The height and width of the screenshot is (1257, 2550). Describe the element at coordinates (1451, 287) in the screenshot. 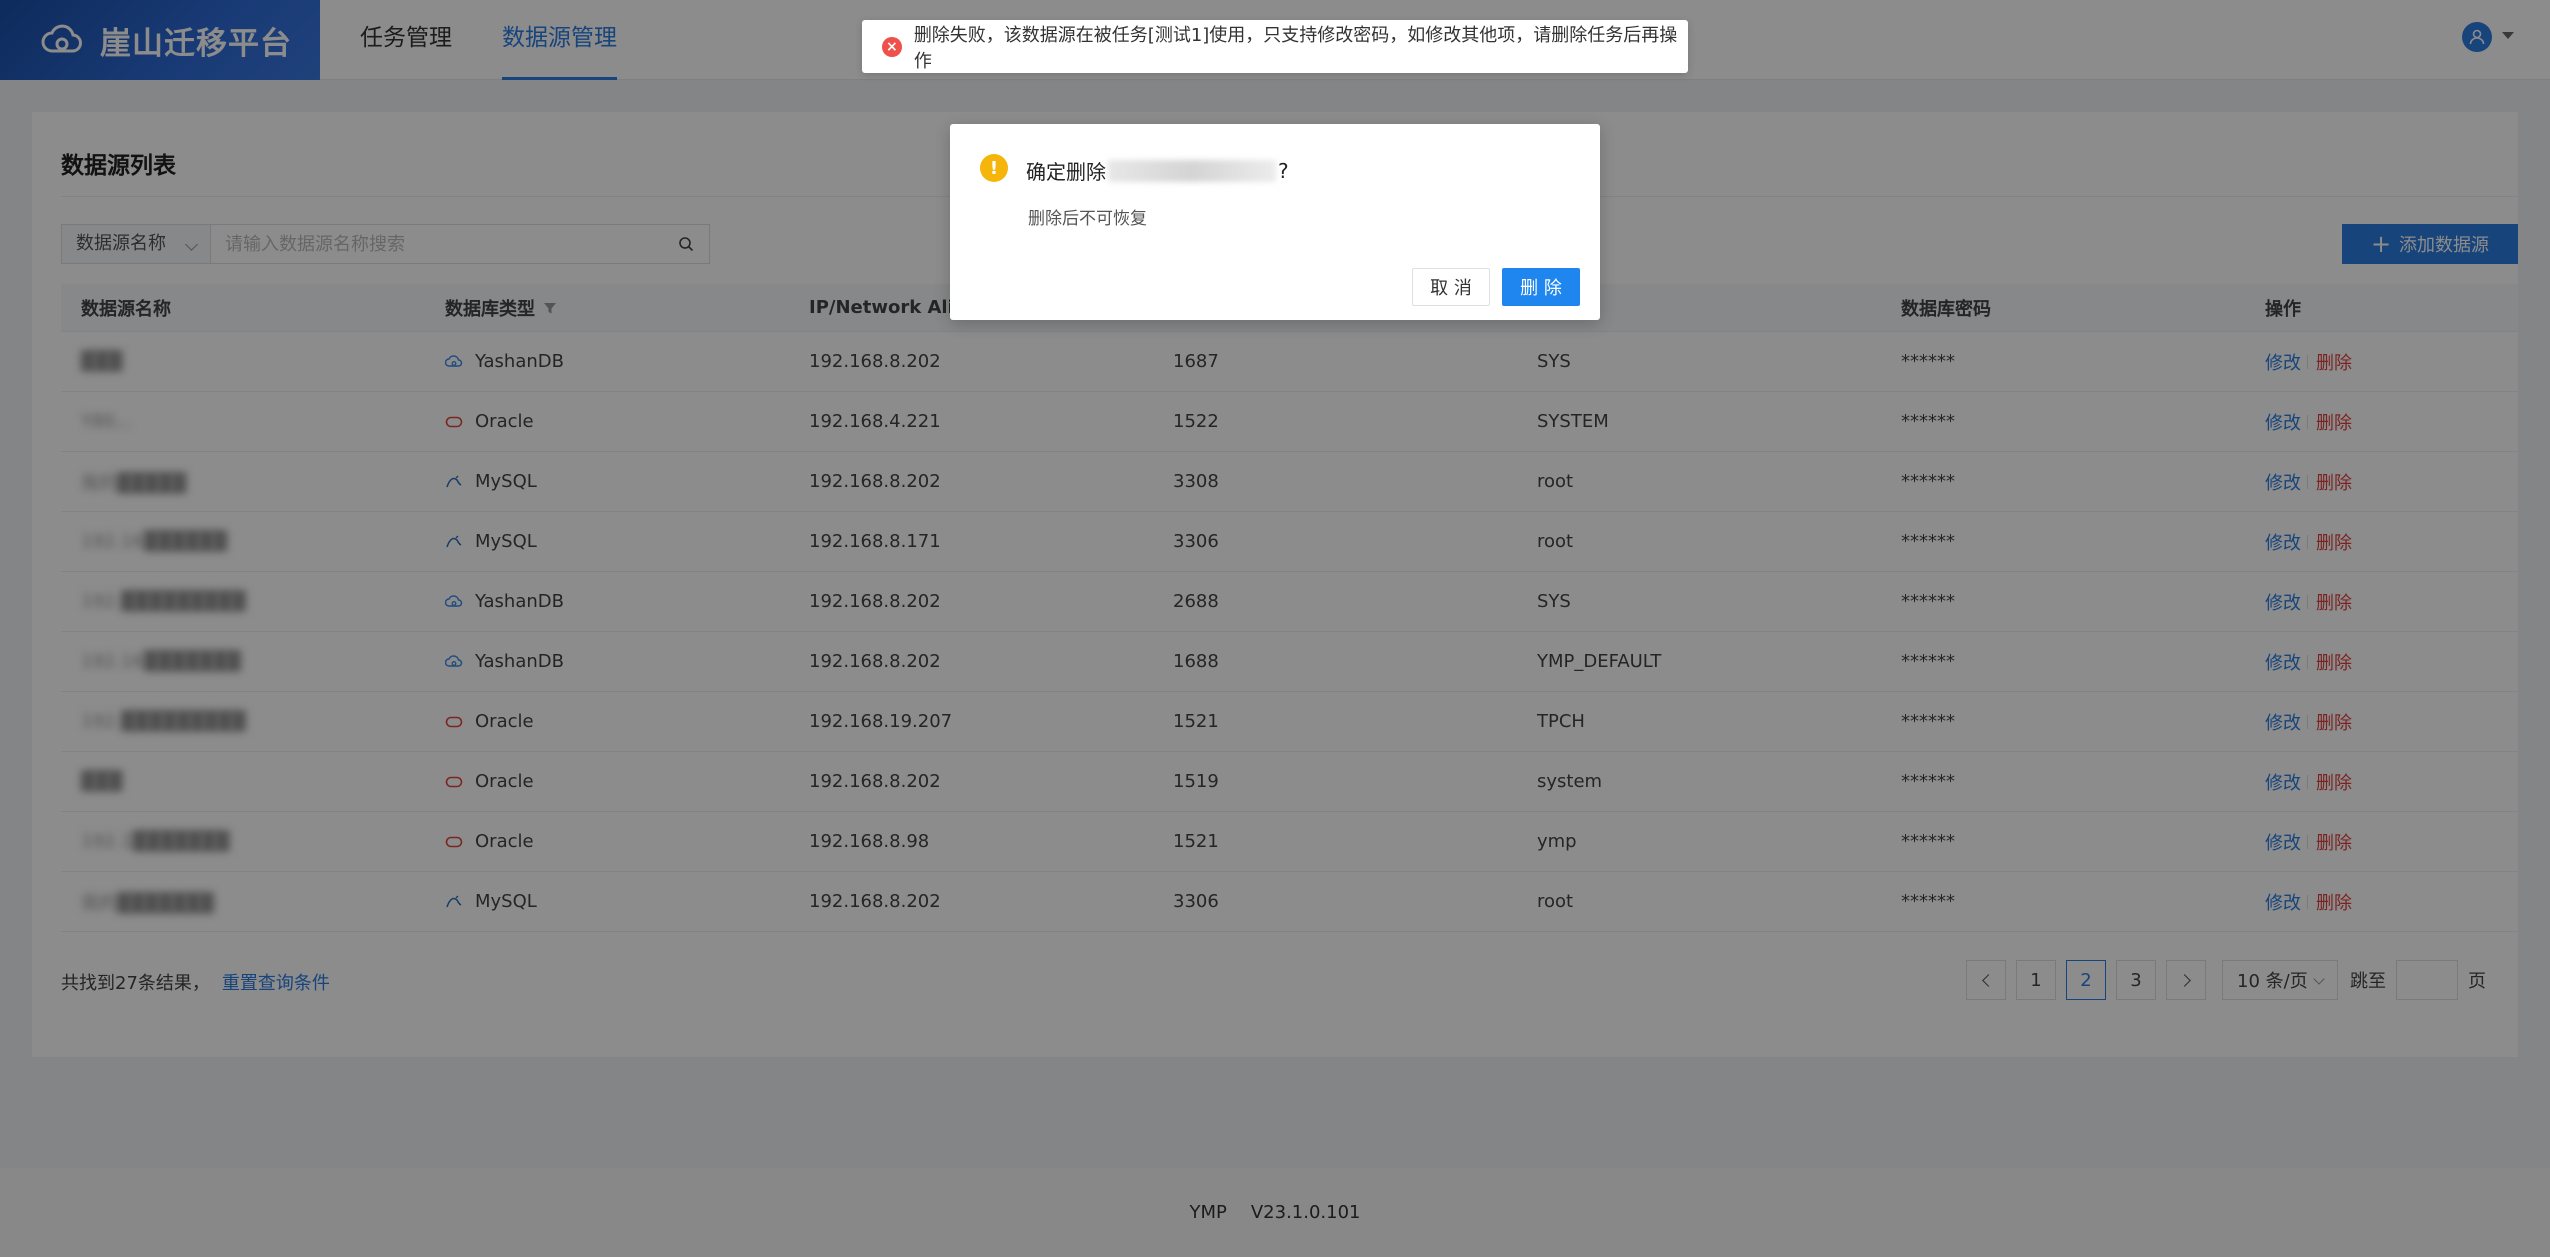

I see `cancel-button: 取 消` at that location.